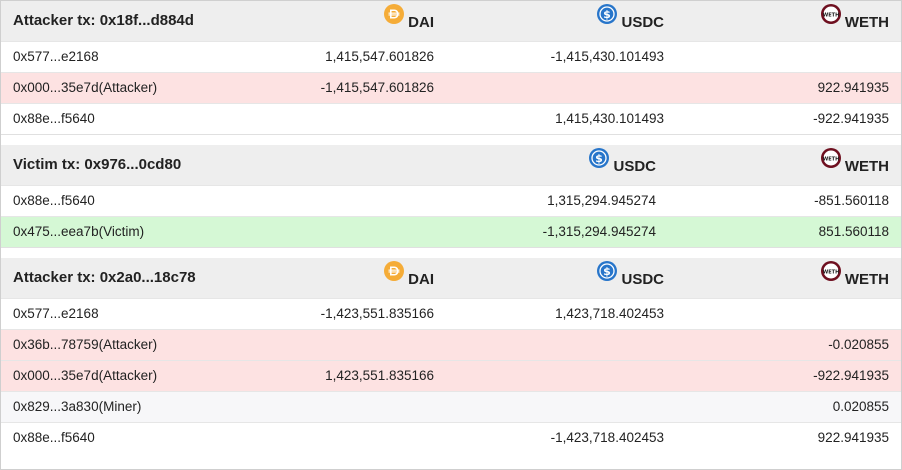  I want to click on usdc-amount: 1,415,430.101493, so click(561, 118).